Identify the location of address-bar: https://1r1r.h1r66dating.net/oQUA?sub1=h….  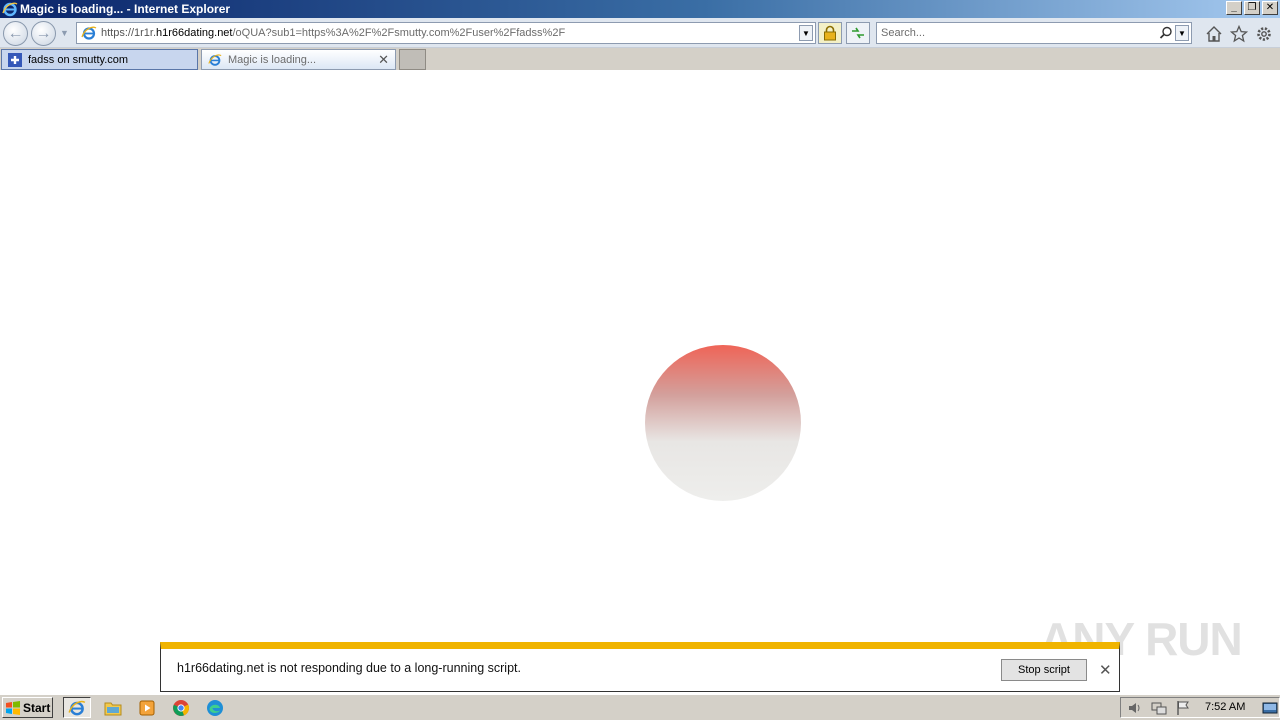
(446, 33).